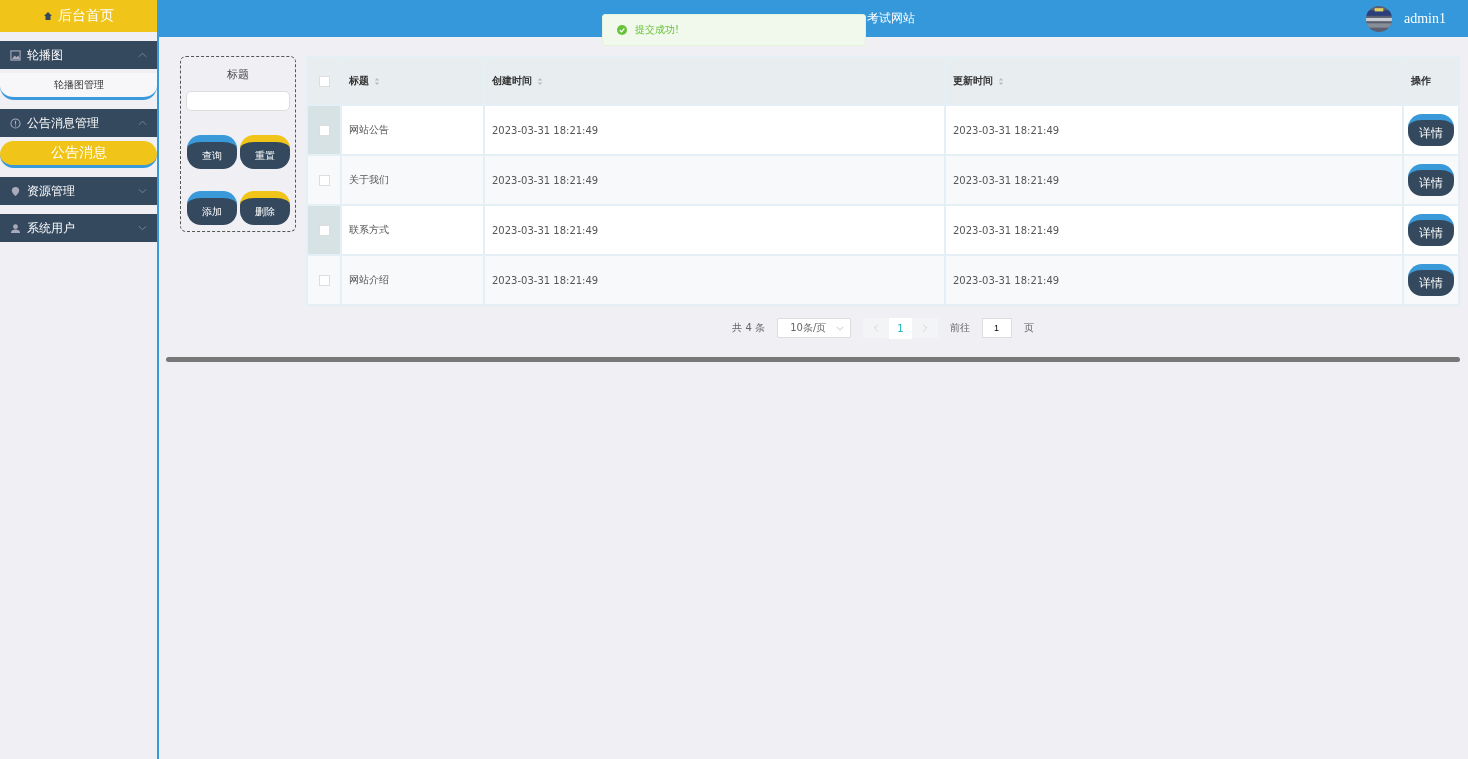  What do you see at coordinates (412, 280) in the screenshot?
I see `table-cell: 网站介绍` at bounding box center [412, 280].